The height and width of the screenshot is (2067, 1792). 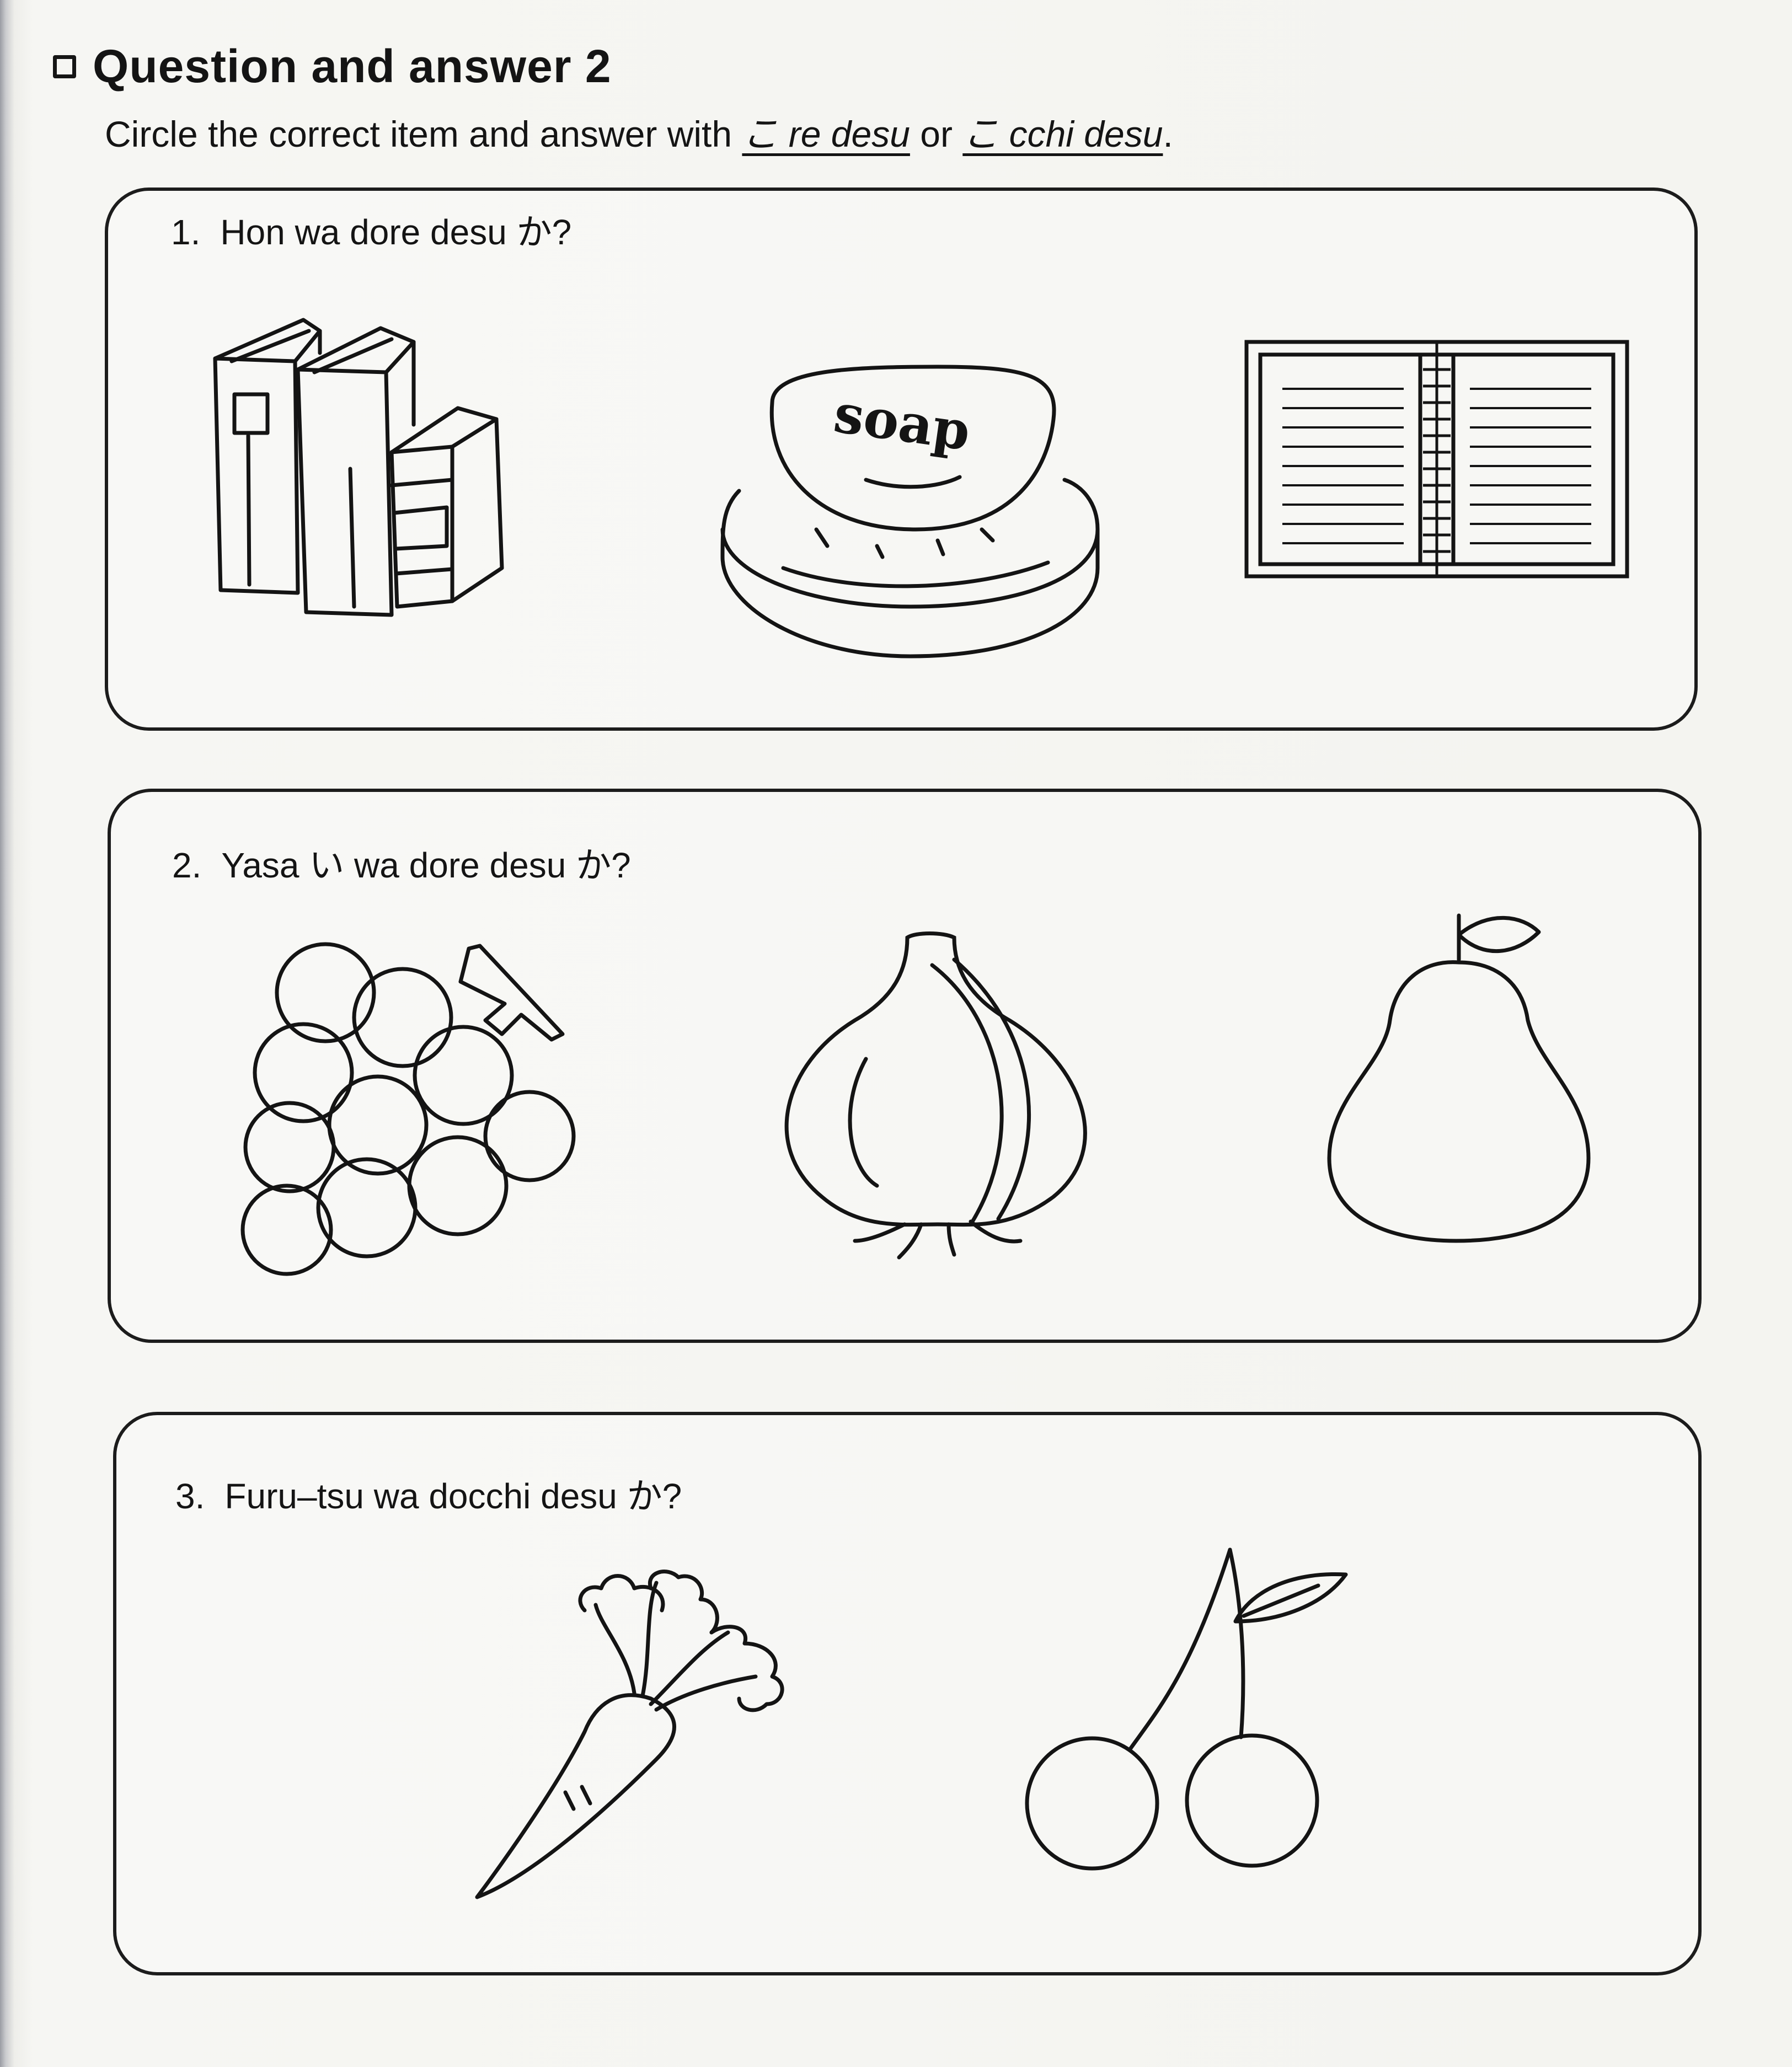 I want to click on section-heading: Question and answer 2, so click(x=332, y=66).